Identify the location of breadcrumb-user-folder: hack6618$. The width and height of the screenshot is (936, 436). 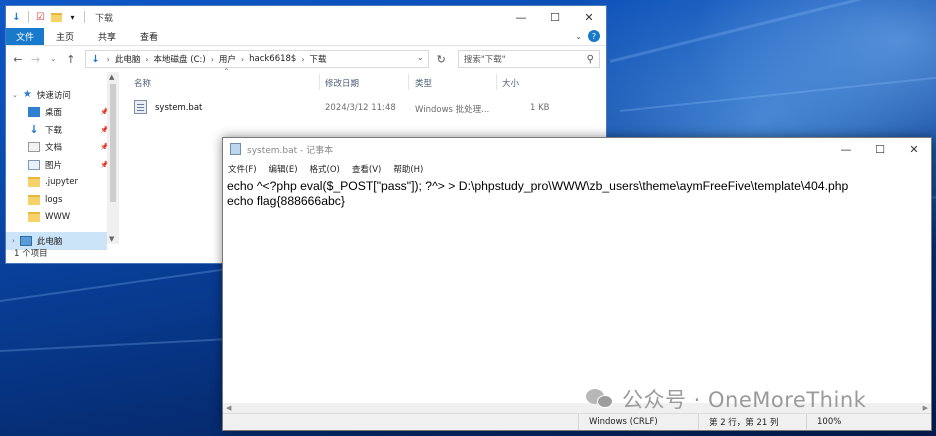
(272, 59).